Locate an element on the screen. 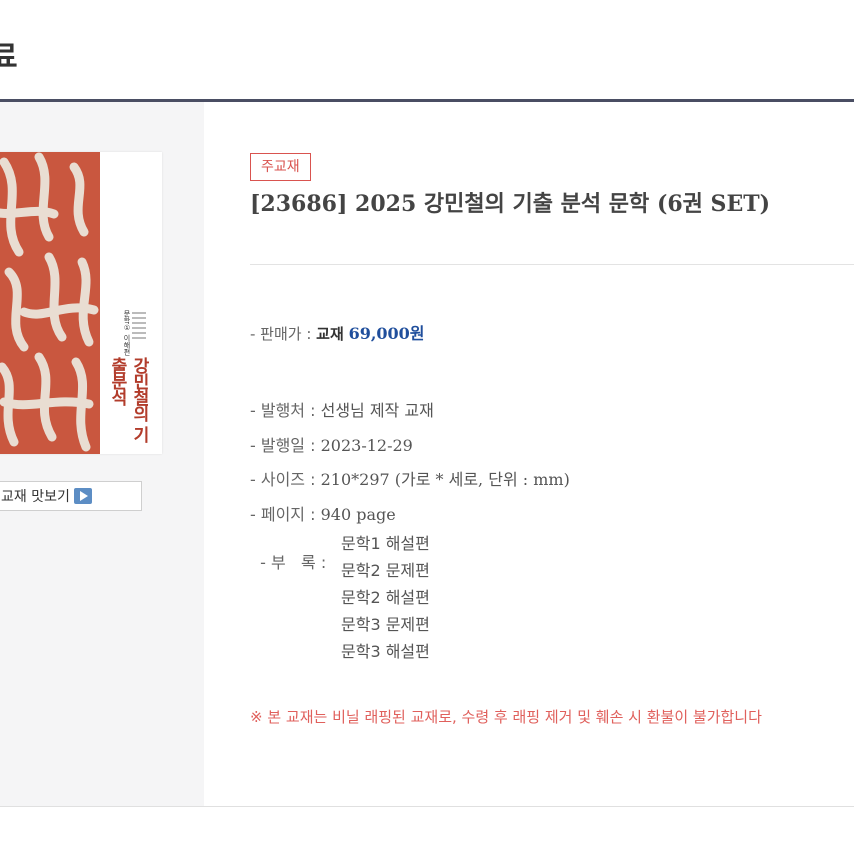 The image size is (854, 854). pages-value: 940 page is located at coordinates (358, 514).